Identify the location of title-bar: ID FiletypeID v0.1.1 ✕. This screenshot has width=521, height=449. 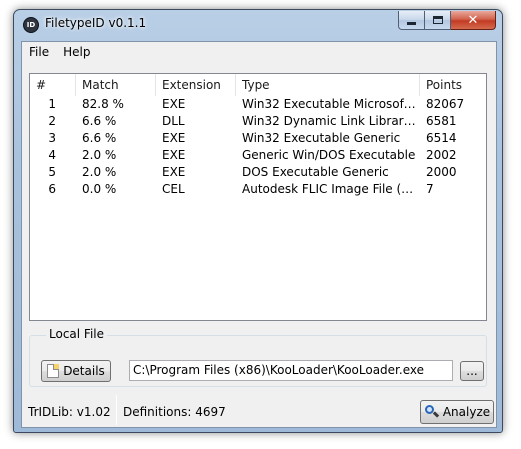
(258, 24).